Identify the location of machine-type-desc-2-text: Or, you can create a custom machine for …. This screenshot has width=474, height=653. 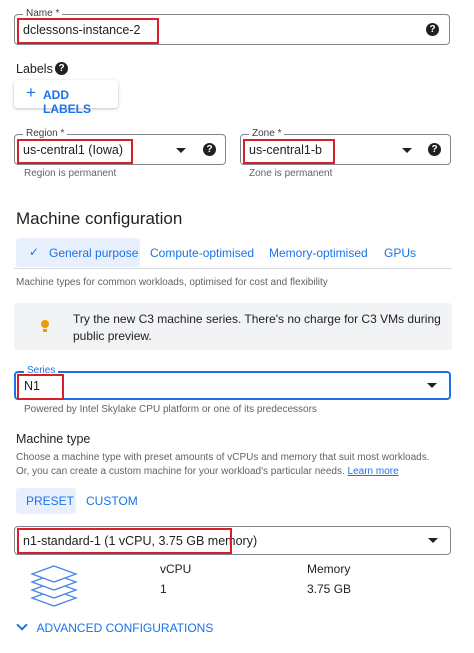
(180, 471).